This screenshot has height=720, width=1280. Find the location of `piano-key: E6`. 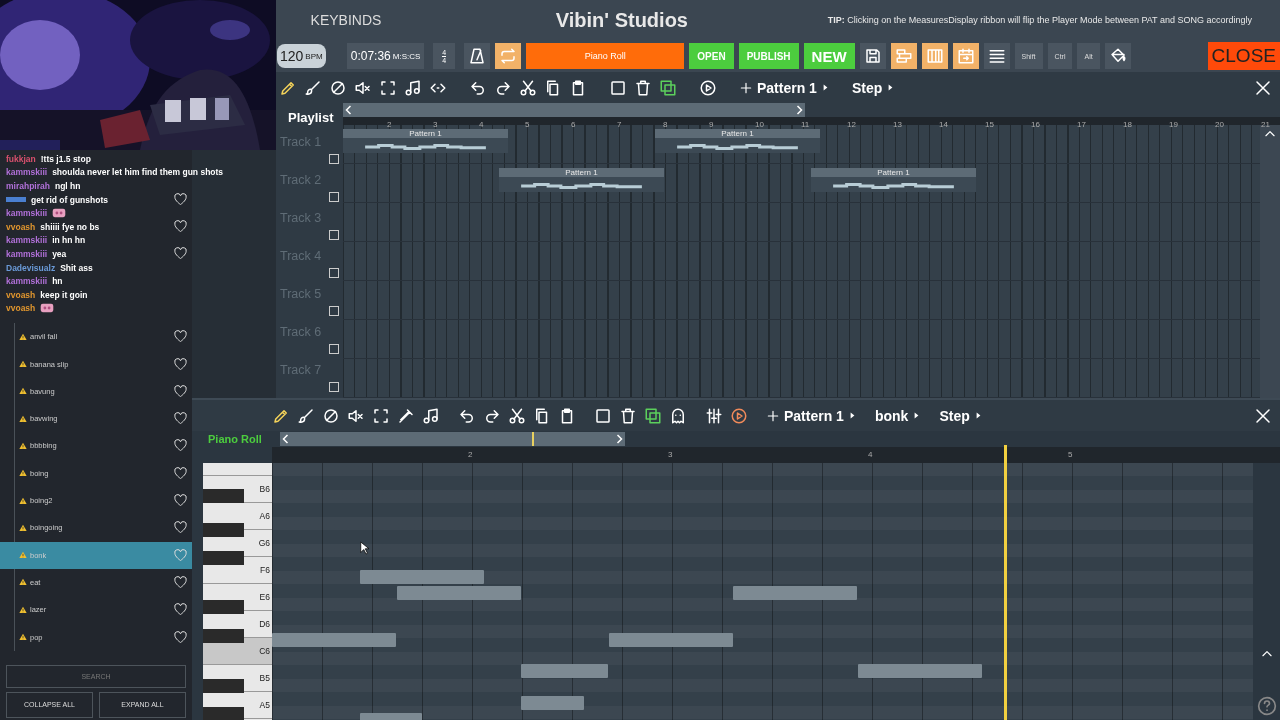

piano-key: E6 is located at coordinates (258, 597).